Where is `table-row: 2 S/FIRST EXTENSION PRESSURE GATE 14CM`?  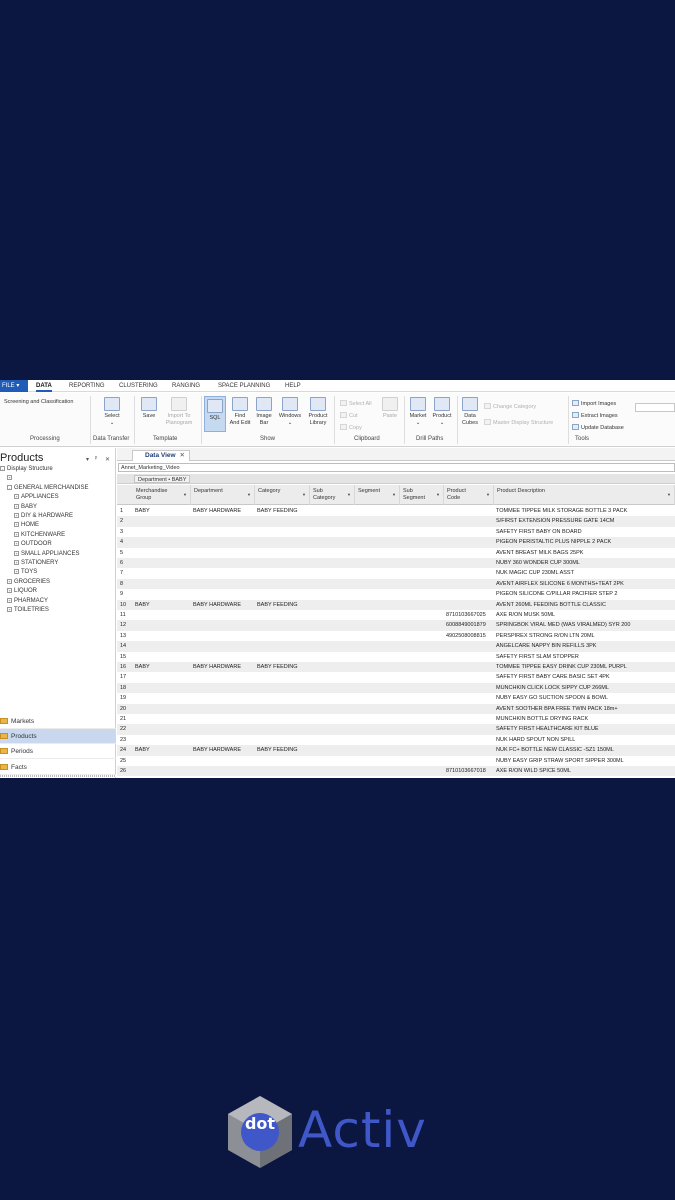
table-row: 2 S/FIRST EXTENSION PRESSURE GATE 14CM is located at coordinates (396, 521).